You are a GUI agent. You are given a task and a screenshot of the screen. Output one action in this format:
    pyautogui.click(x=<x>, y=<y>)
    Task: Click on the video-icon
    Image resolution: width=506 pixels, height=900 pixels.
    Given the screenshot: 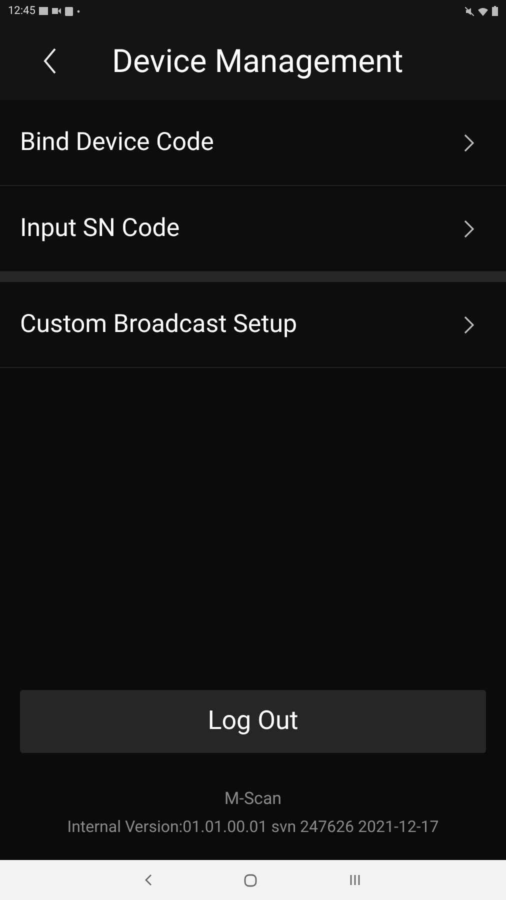 What is the action you would take?
    pyautogui.click(x=57, y=11)
    